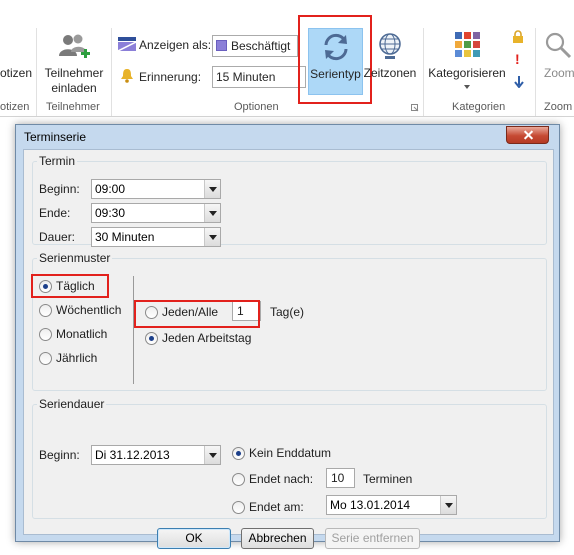 This screenshot has width=574, height=555. I want to click on dialog-launcher-icon, so click(415, 108).